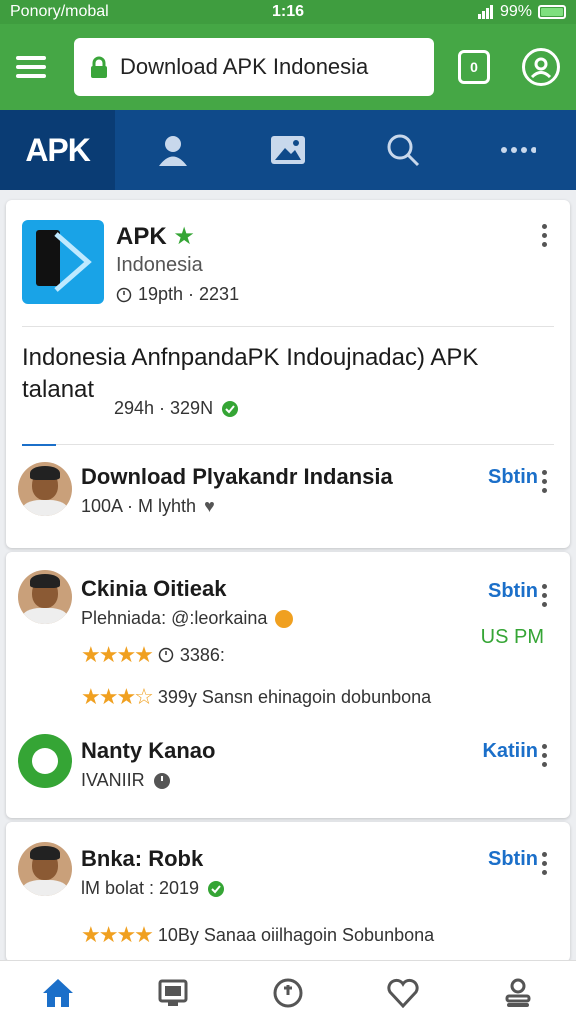 The height and width of the screenshot is (1024, 576). Describe the element at coordinates (159, 265) in the screenshot. I see `app-subtitle: Indonesia` at that location.